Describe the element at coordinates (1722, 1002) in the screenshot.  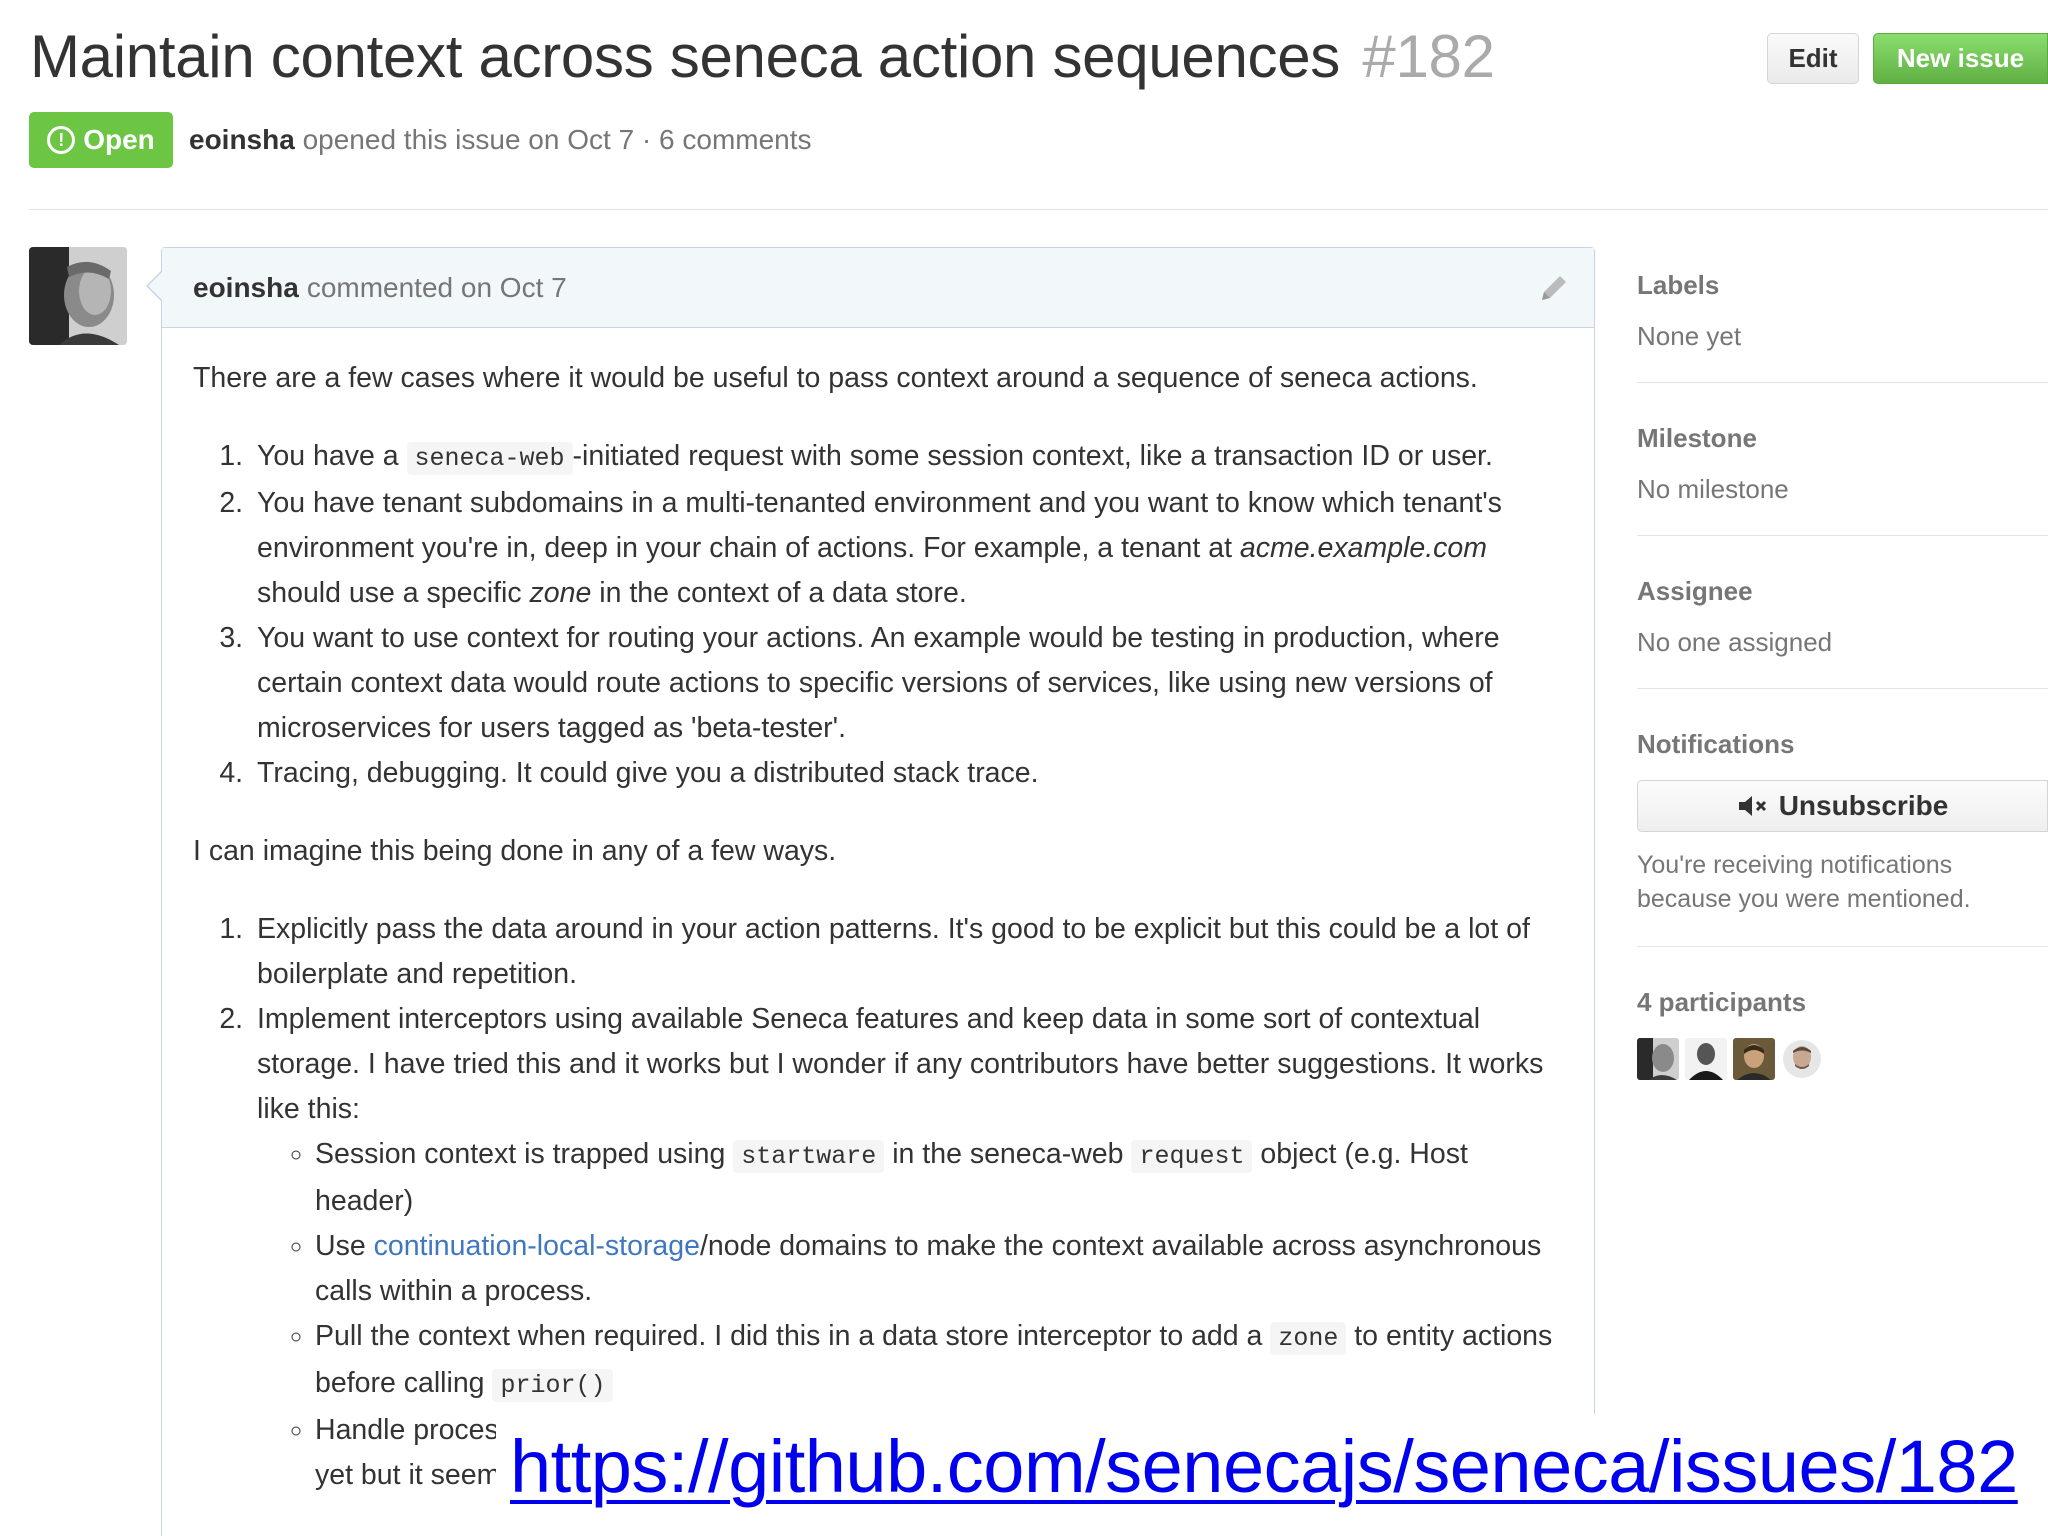
I see `participants-heading: 4 participants` at that location.